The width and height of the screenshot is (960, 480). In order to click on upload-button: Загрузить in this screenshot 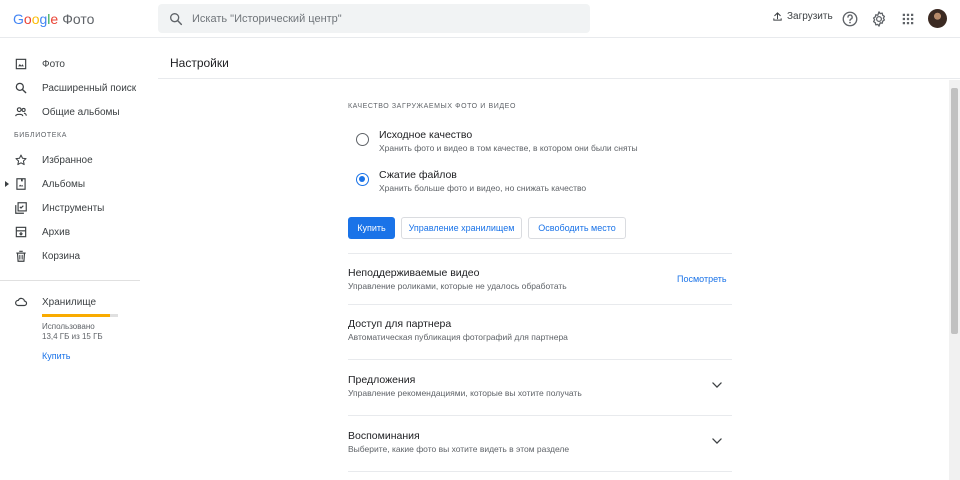, I will do `click(802, 16)`.